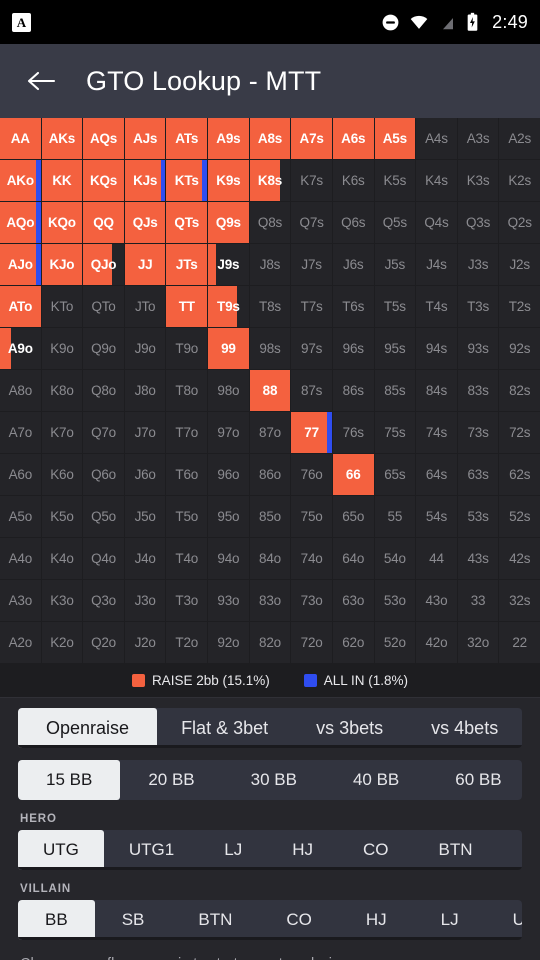 The height and width of the screenshot is (960, 540). Describe the element at coordinates (478, 348) in the screenshot. I see `range-cell: 93s` at that location.